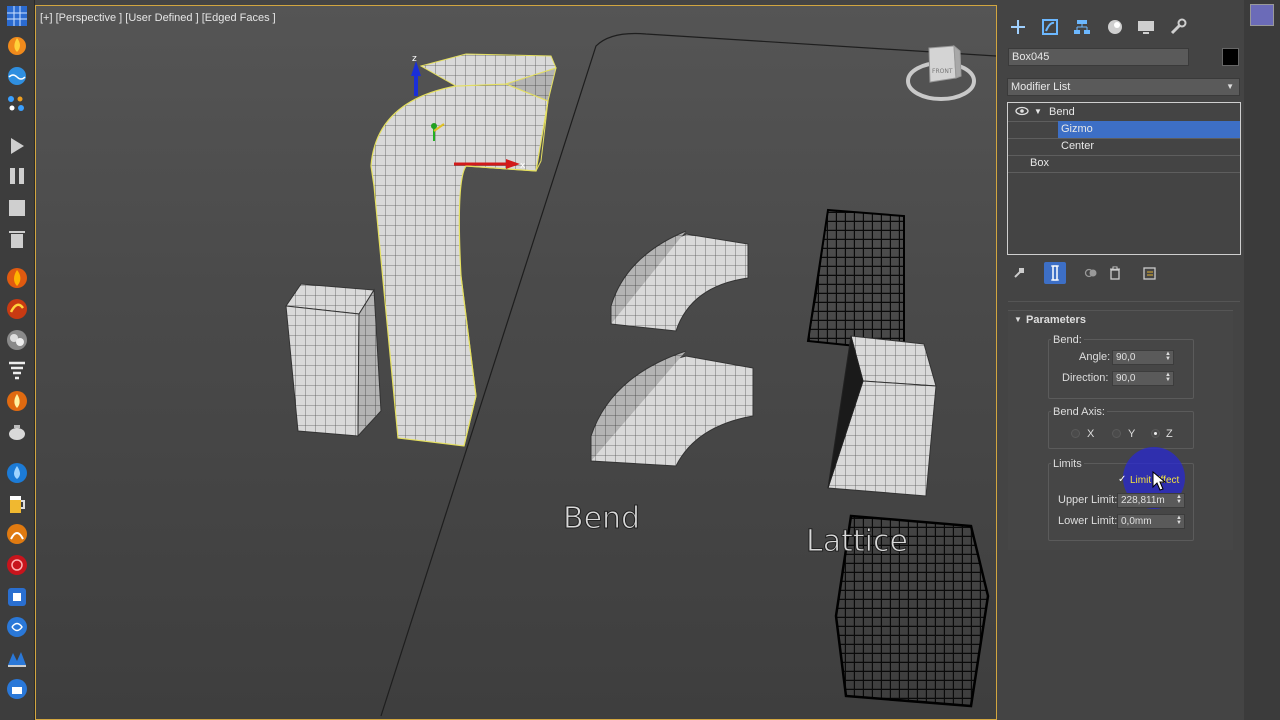 The height and width of the screenshot is (720, 1280). Describe the element at coordinates (1082, 27) in the screenshot. I see `hierarchy-tab-icon` at that location.